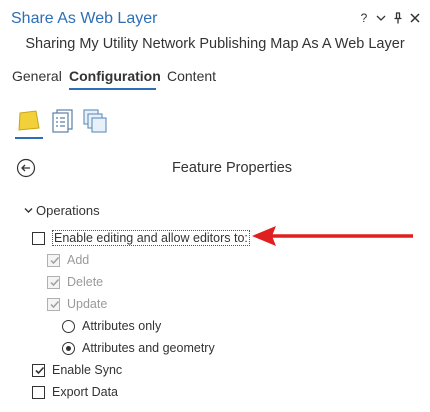  Describe the element at coordinates (78, 260) in the screenshot. I see `add-label: Add` at that location.